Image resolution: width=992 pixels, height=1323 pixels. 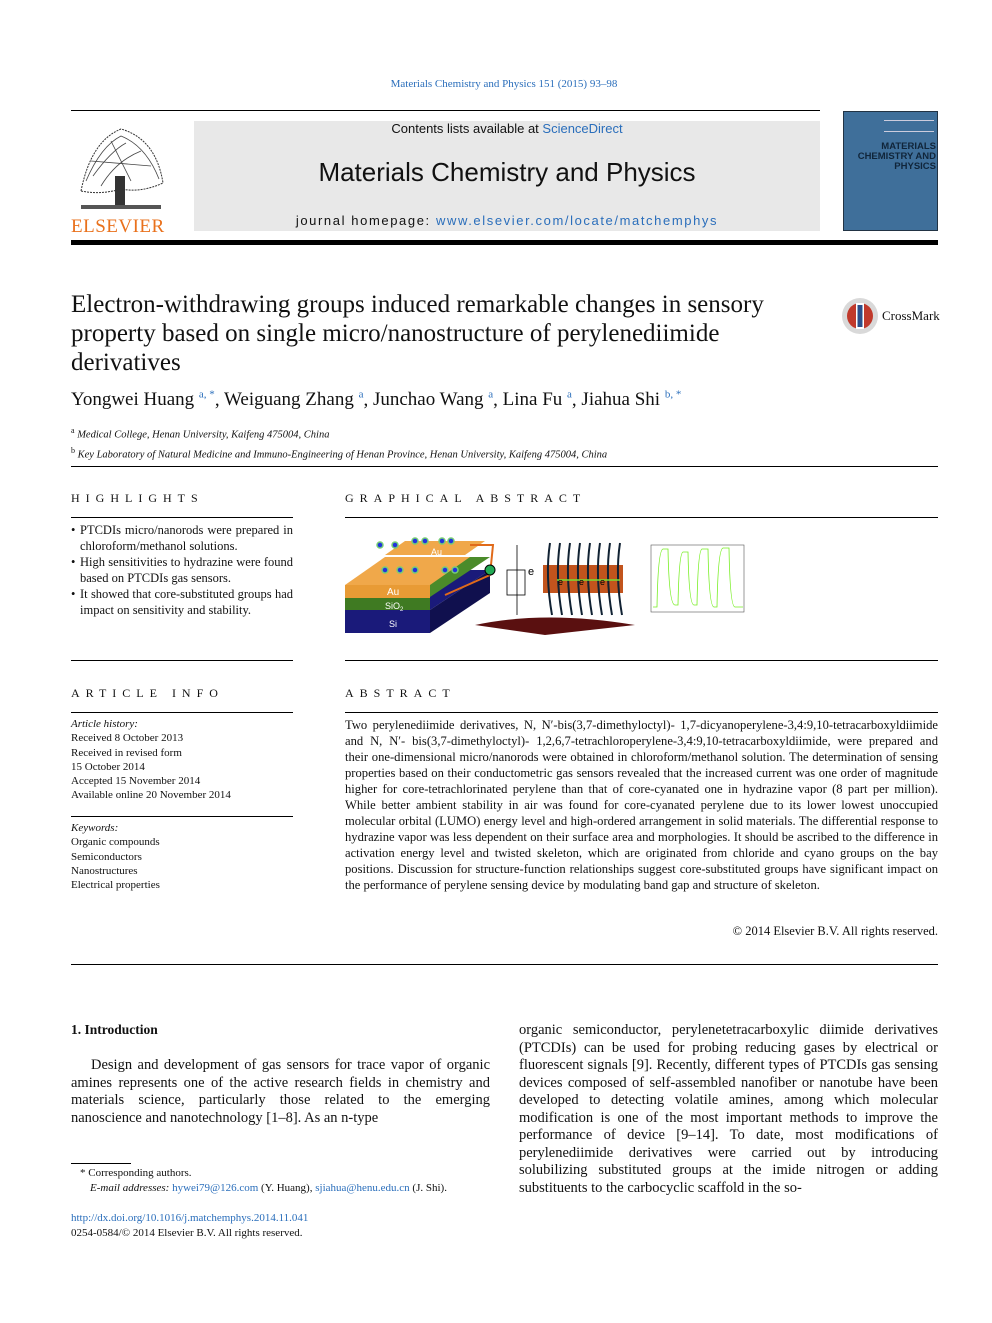 What do you see at coordinates (215, 1188) in the screenshot?
I see `email-link: hywei79@126.com` at bounding box center [215, 1188].